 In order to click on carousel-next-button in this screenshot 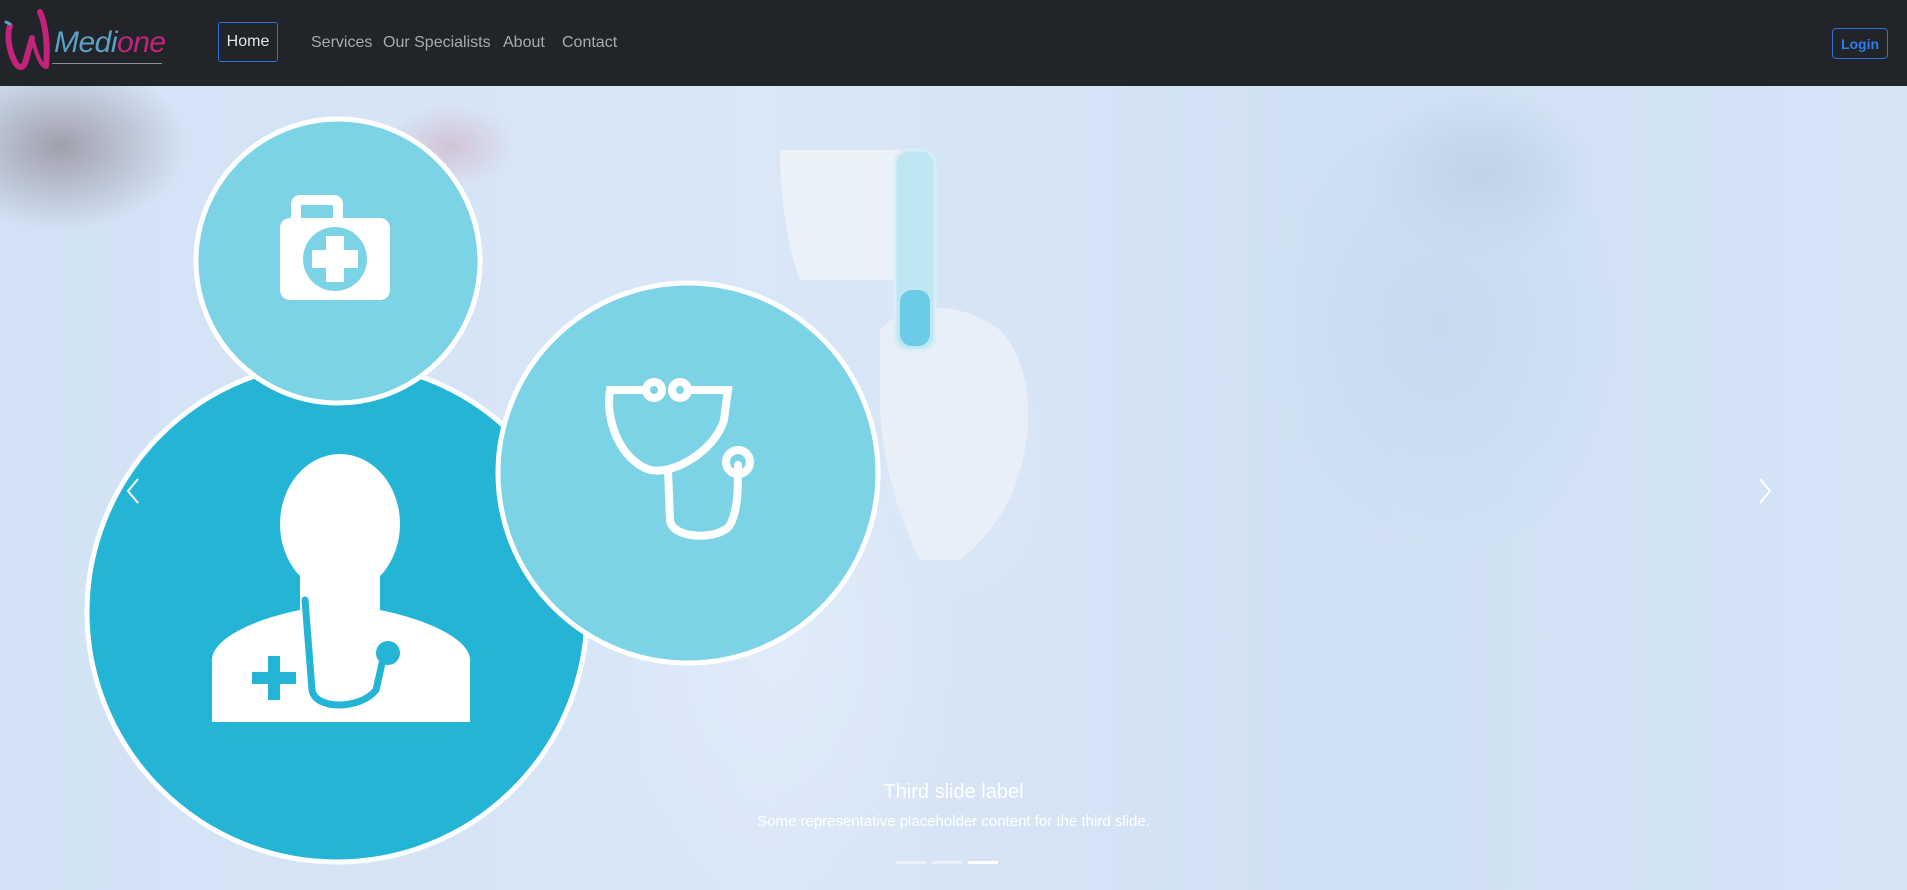, I will do `click(1765, 491)`.